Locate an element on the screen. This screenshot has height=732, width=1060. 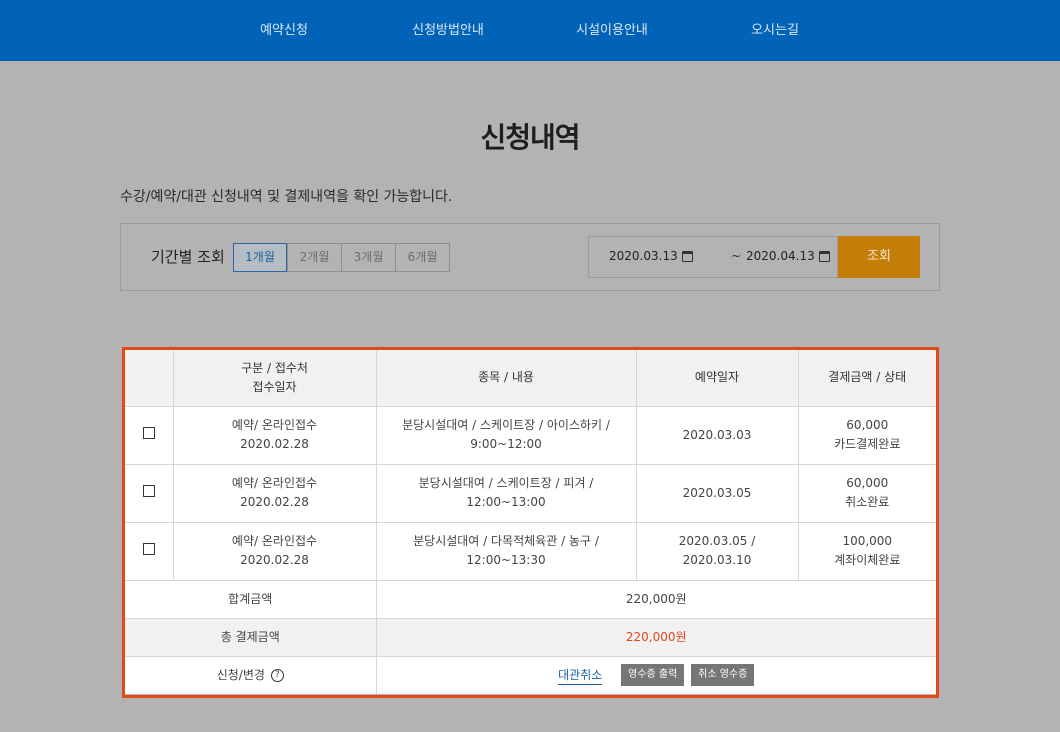
reservation-date: 2020.03.03 is located at coordinates (717, 434).